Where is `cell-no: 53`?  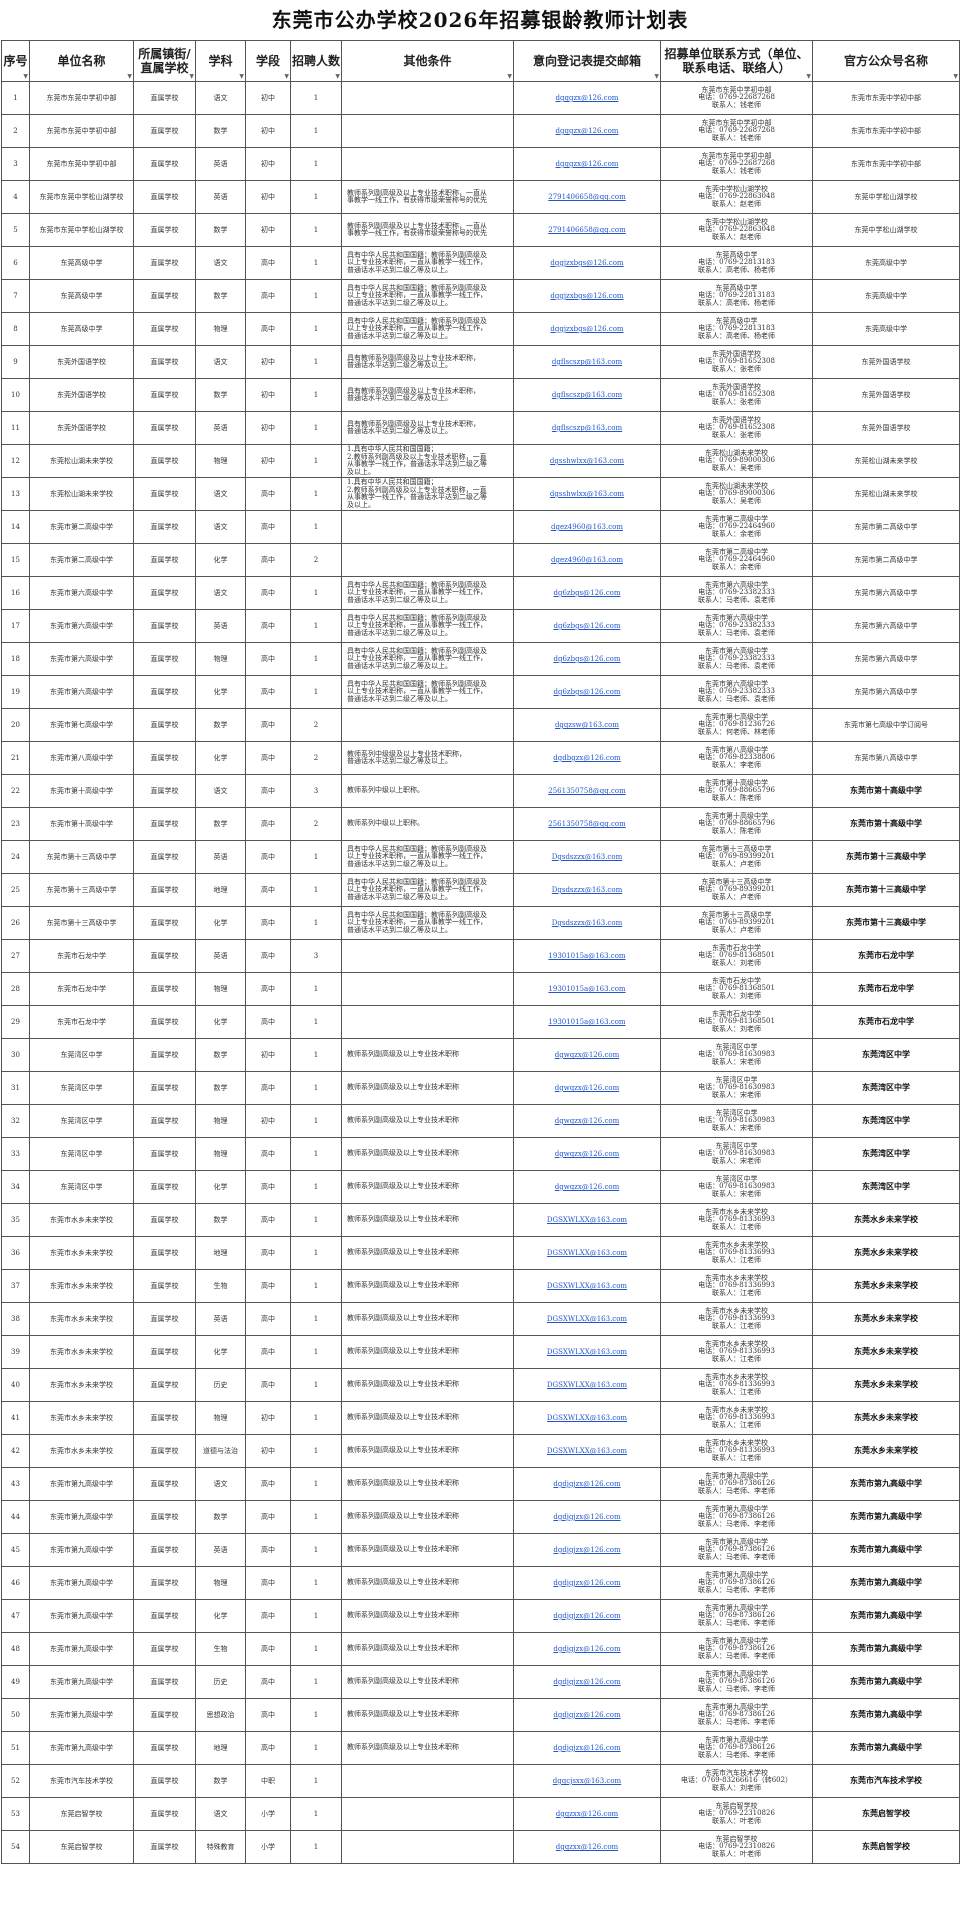 cell-no: 53 is located at coordinates (15, 1814).